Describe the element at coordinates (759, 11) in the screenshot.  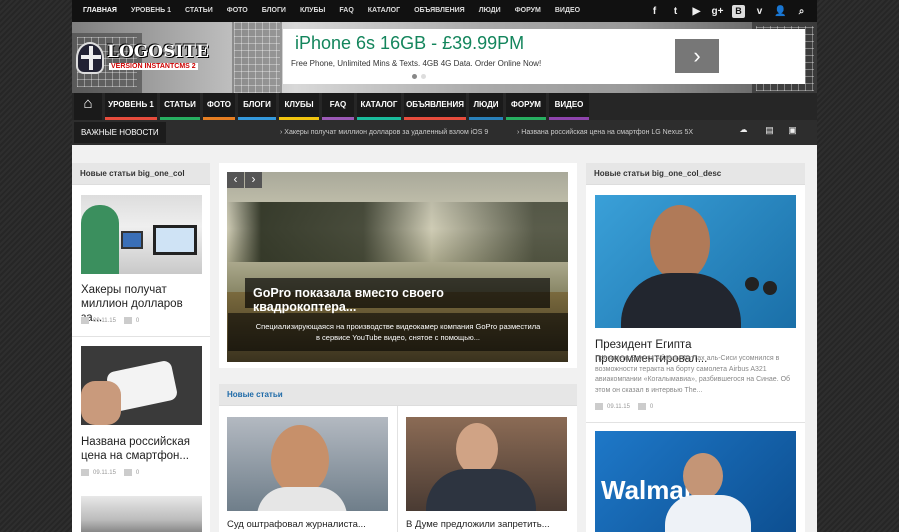
I see `vimeo-icon: v` at that location.